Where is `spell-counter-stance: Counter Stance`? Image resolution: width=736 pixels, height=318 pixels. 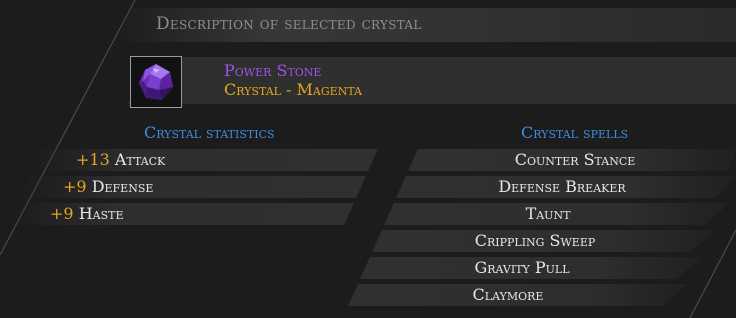 spell-counter-stance: Counter Stance is located at coordinates (575, 159).